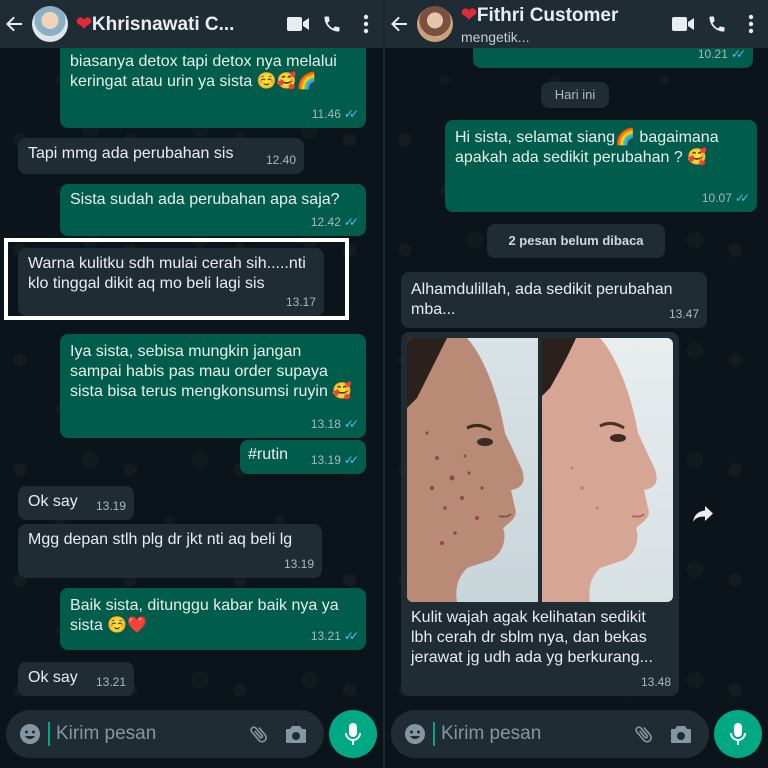 The image size is (768, 768). What do you see at coordinates (472, 470) in the screenshot?
I see `photo-before` at bounding box center [472, 470].